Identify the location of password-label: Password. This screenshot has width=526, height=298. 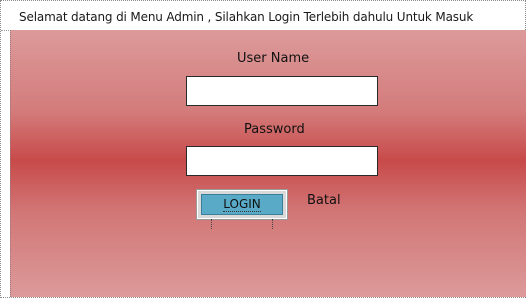
(274, 129).